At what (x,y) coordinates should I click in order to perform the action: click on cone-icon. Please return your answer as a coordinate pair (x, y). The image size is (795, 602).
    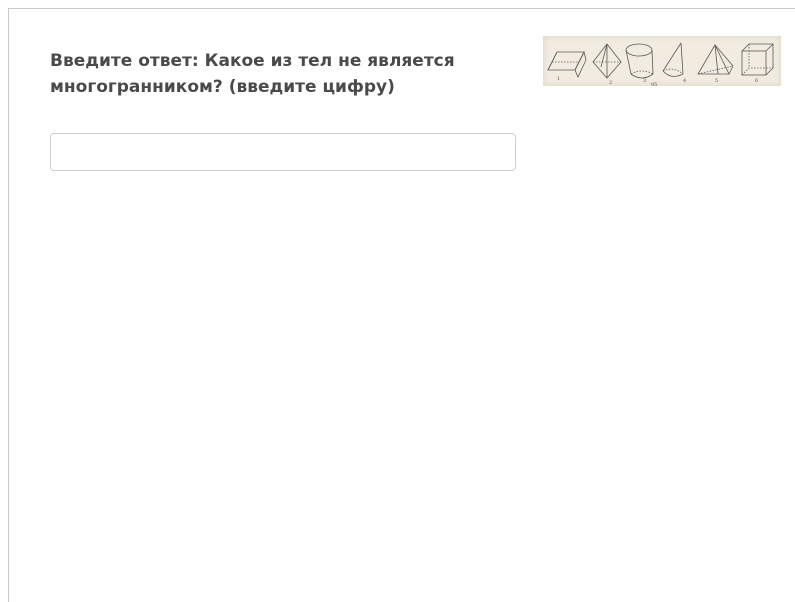
    Looking at the image, I should click on (673, 59).